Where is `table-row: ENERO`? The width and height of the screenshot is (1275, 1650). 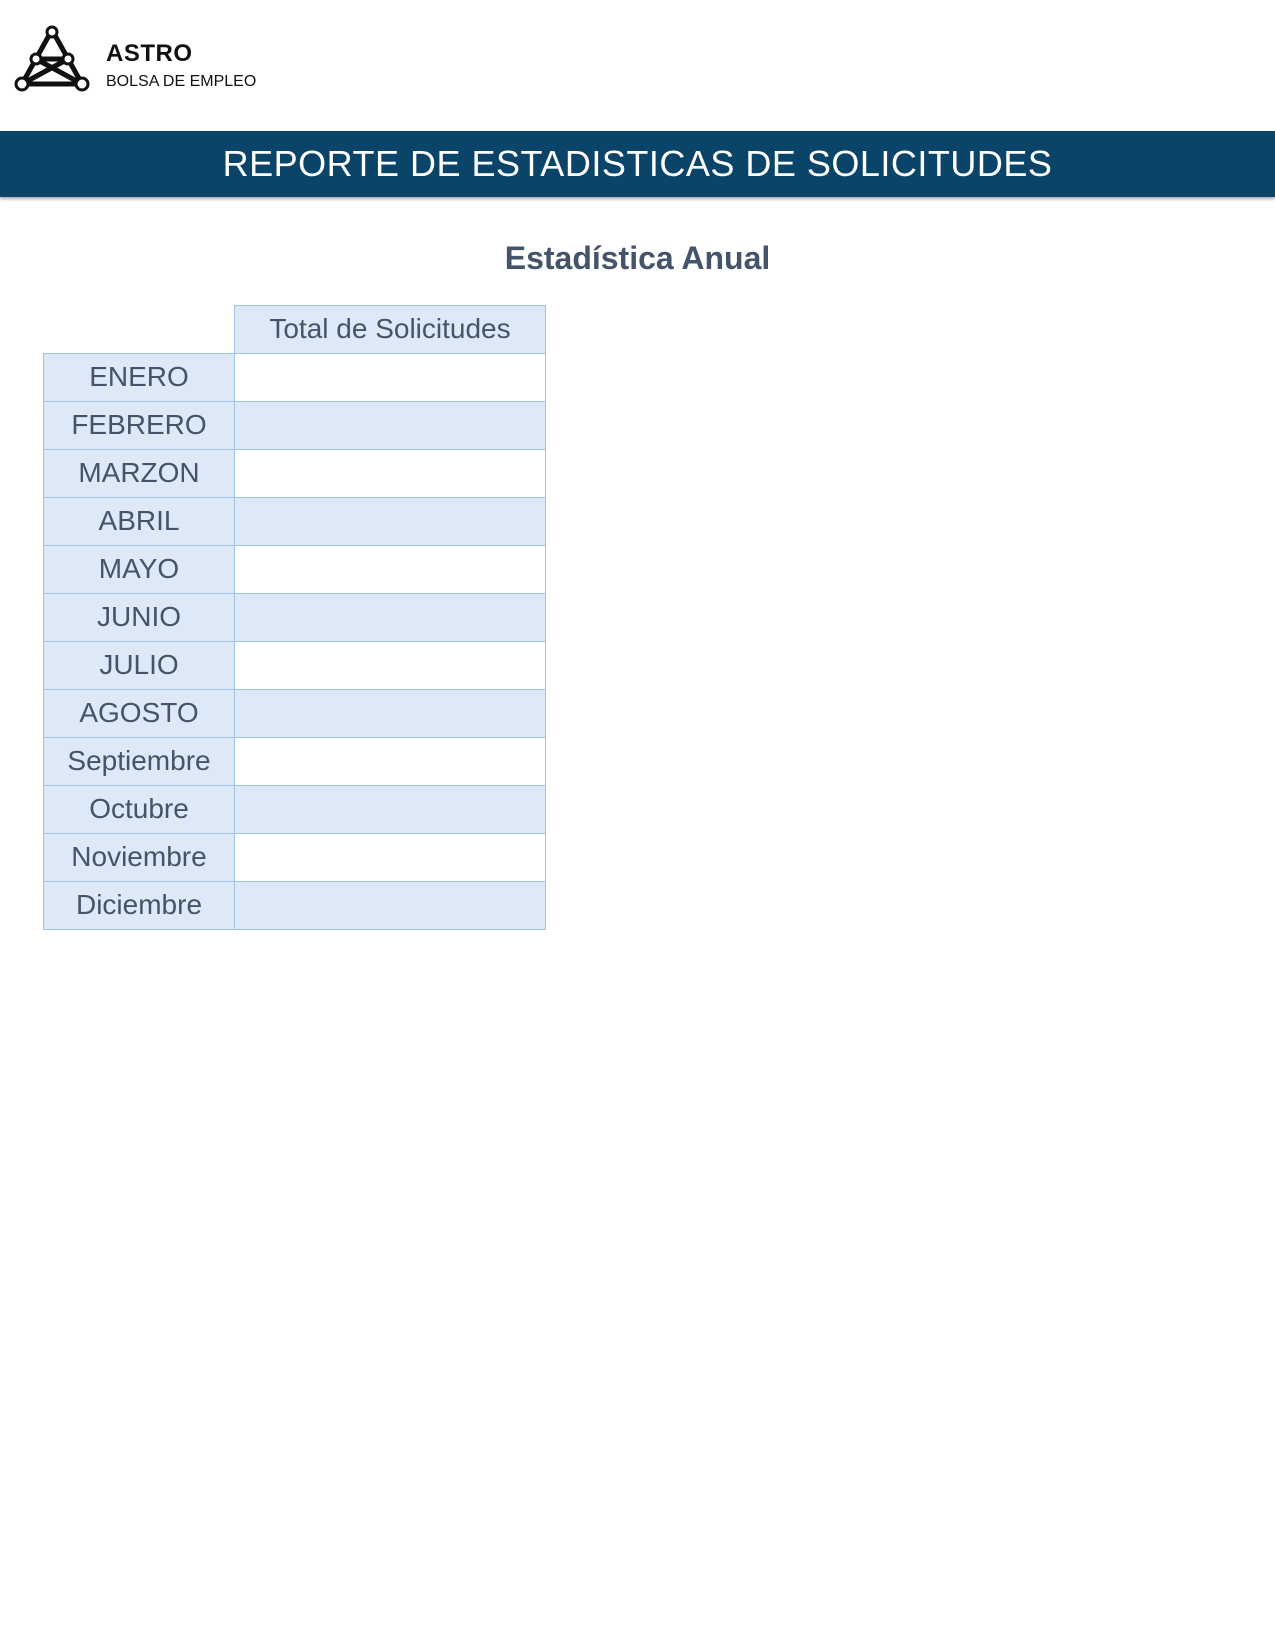
table-row: ENERO is located at coordinates (294, 377).